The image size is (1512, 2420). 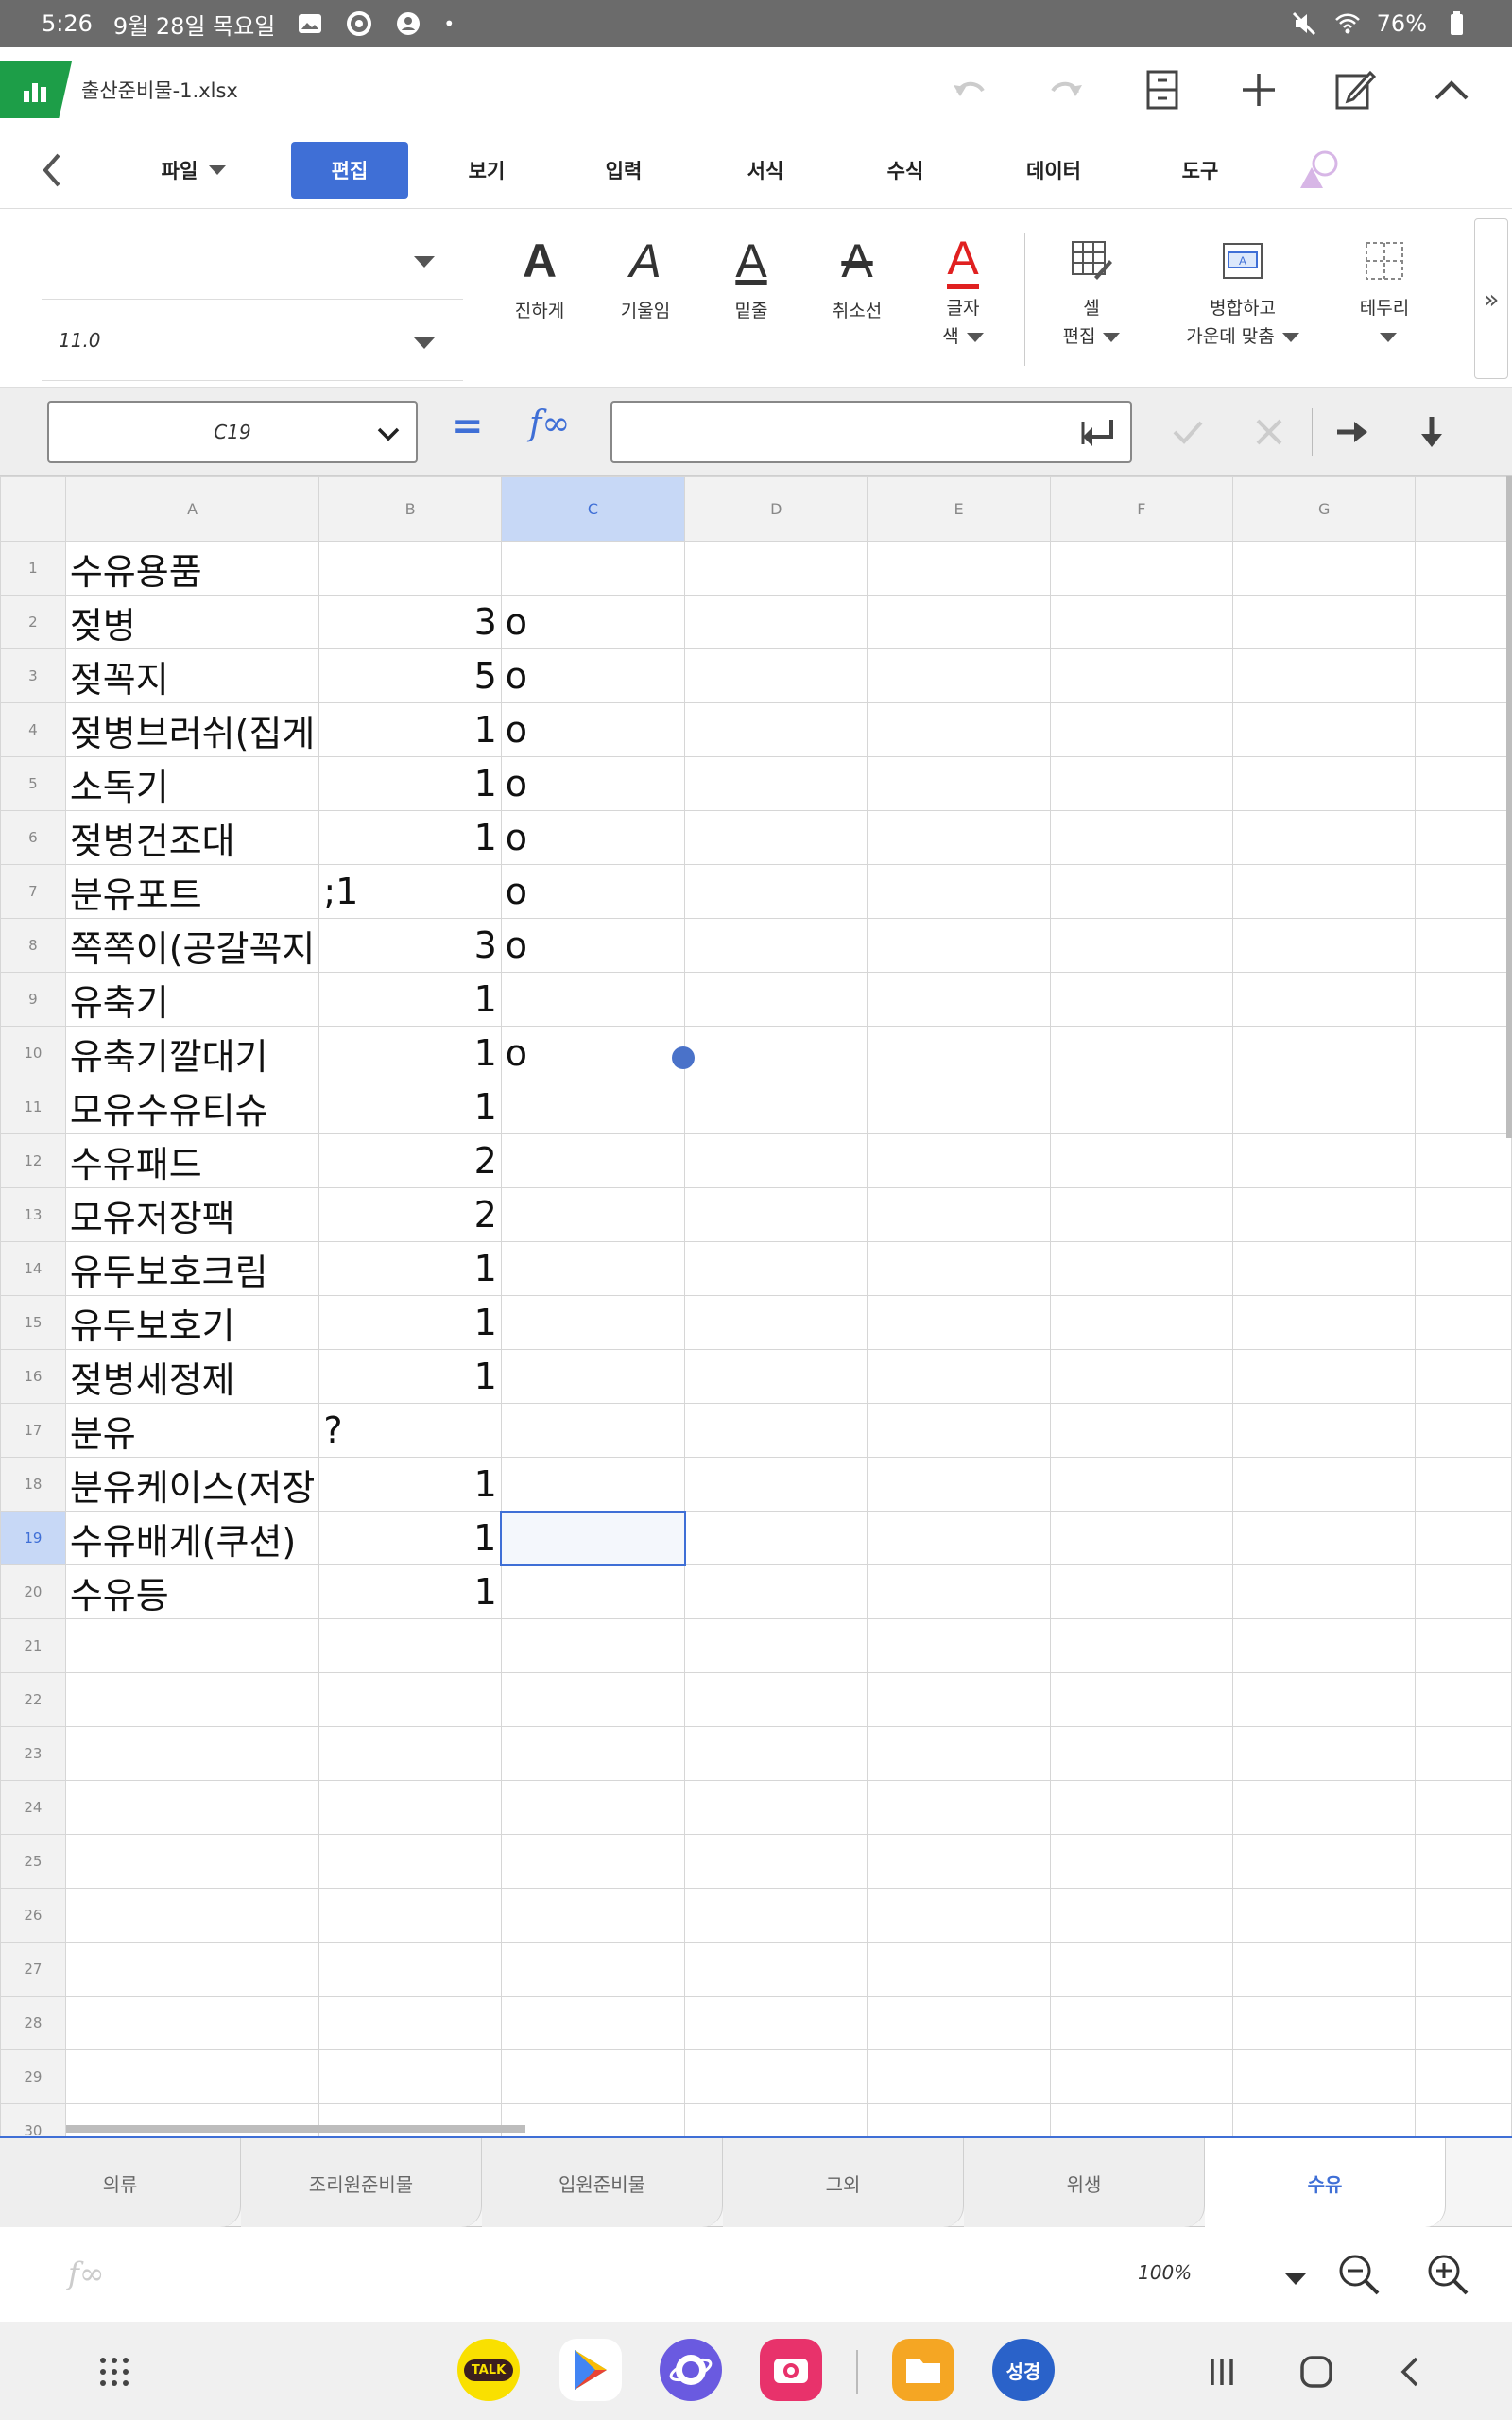 I want to click on select-all-corner, so click(x=33, y=509).